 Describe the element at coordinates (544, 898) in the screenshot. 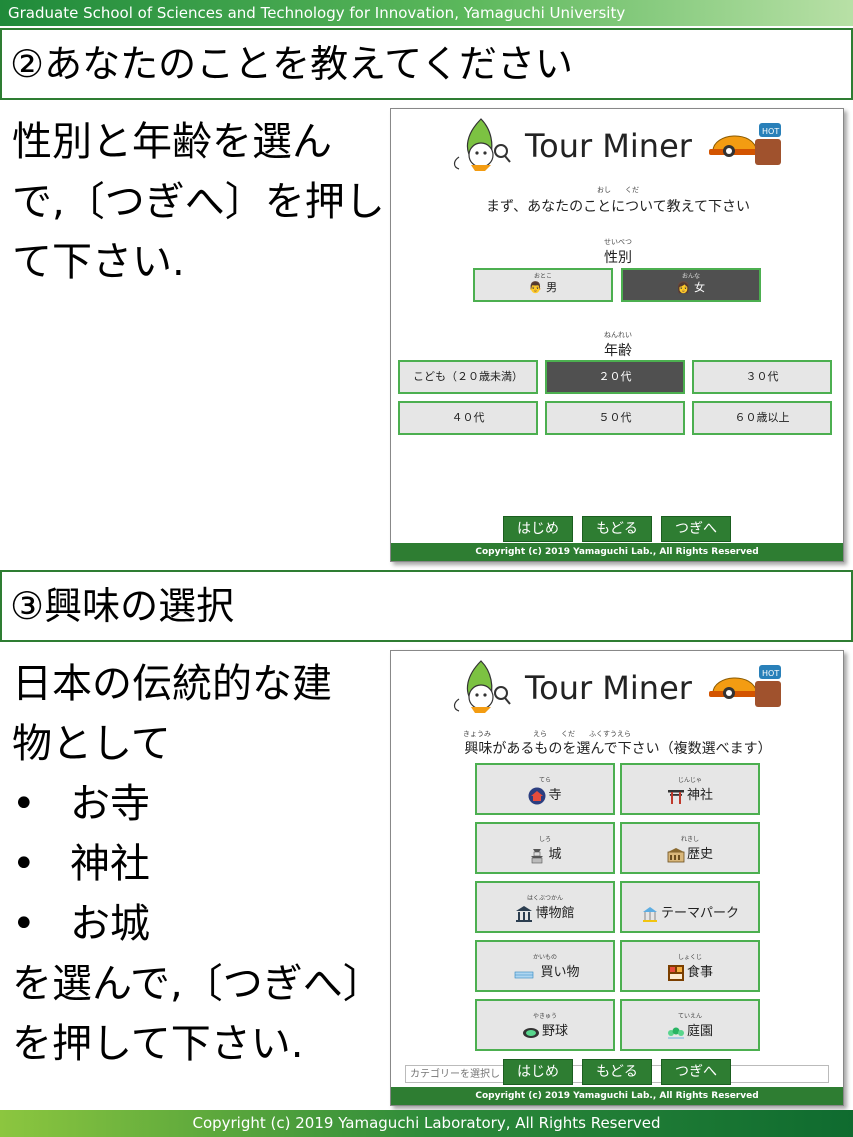

I see `ruby-text: はくぶつかん` at that location.